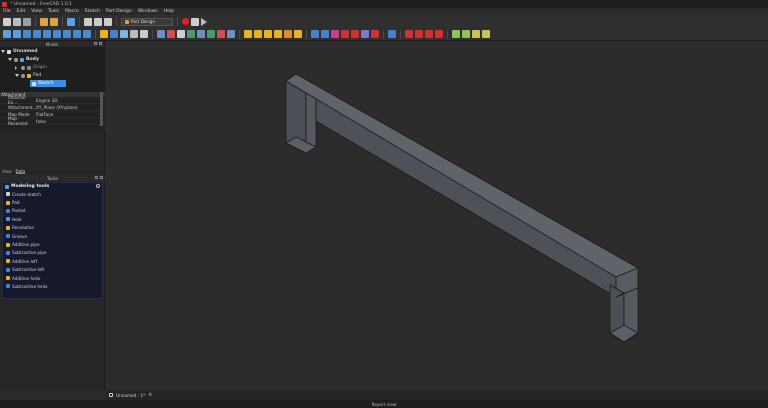  I want to click on property-row: Map Reversed false, so click(52, 121).